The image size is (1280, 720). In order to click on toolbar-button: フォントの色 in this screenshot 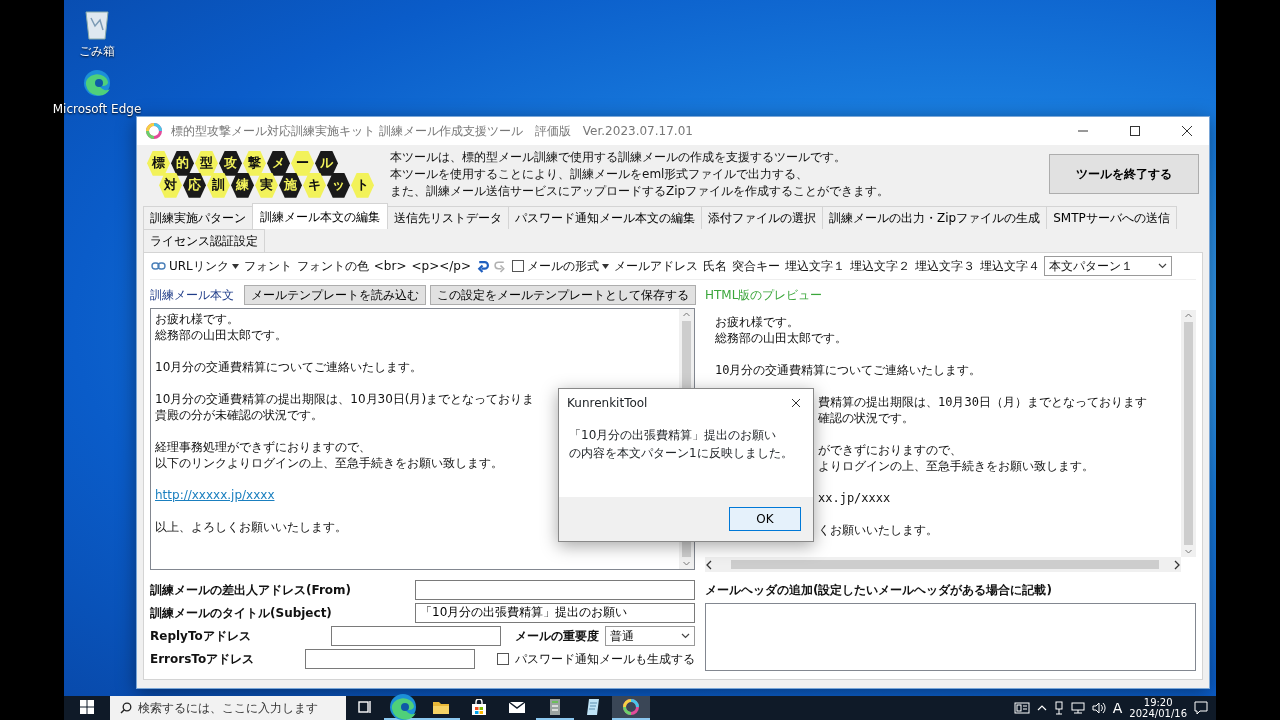, I will do `click(332, 266)`.